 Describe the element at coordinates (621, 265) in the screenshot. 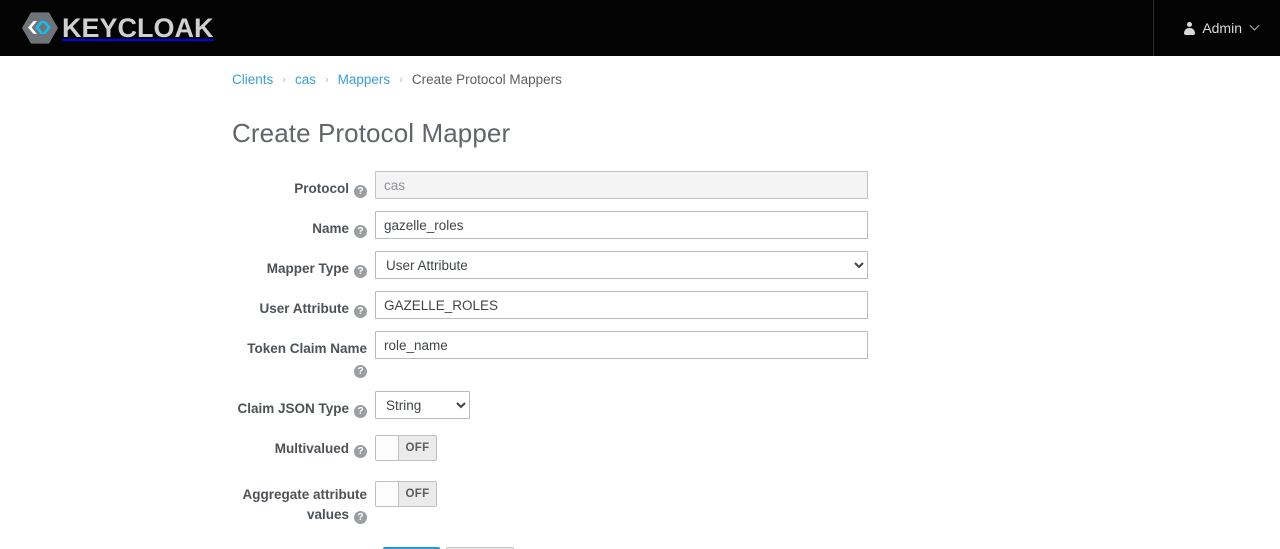

I see `mapper-type-select: User Attribute` at that location.